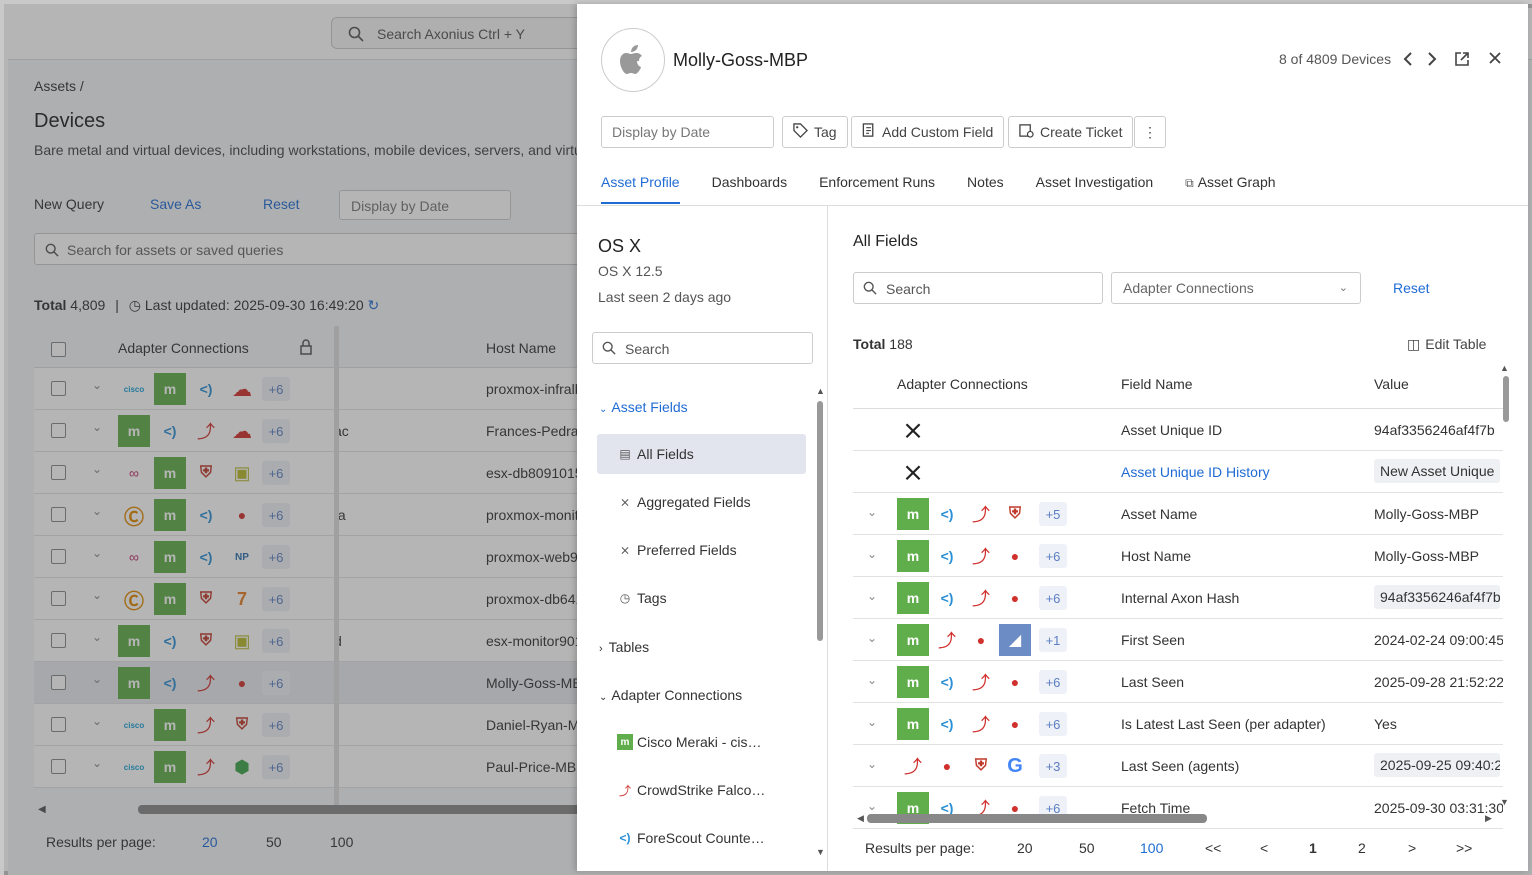 Image resolution: width=1532 pixels, height=875 pixels. Describe the element at coordinates (1385, 724) in the screenshot. I see `field-value: Yes` at that location.